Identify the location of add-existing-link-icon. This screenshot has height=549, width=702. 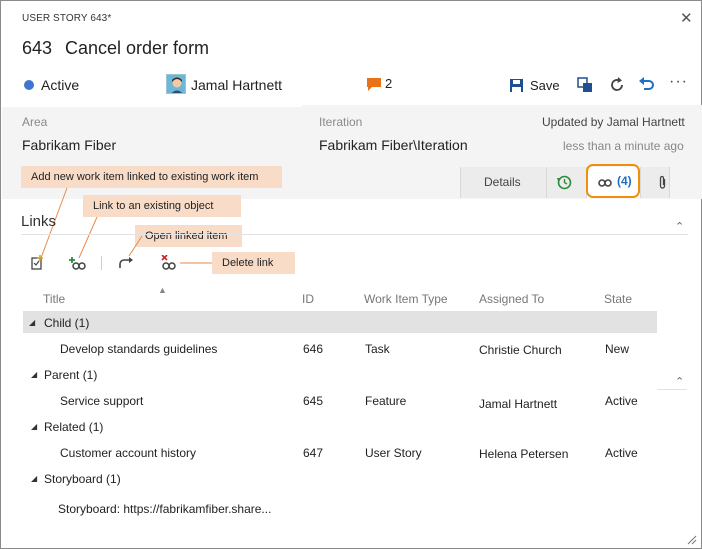
(77, 265).